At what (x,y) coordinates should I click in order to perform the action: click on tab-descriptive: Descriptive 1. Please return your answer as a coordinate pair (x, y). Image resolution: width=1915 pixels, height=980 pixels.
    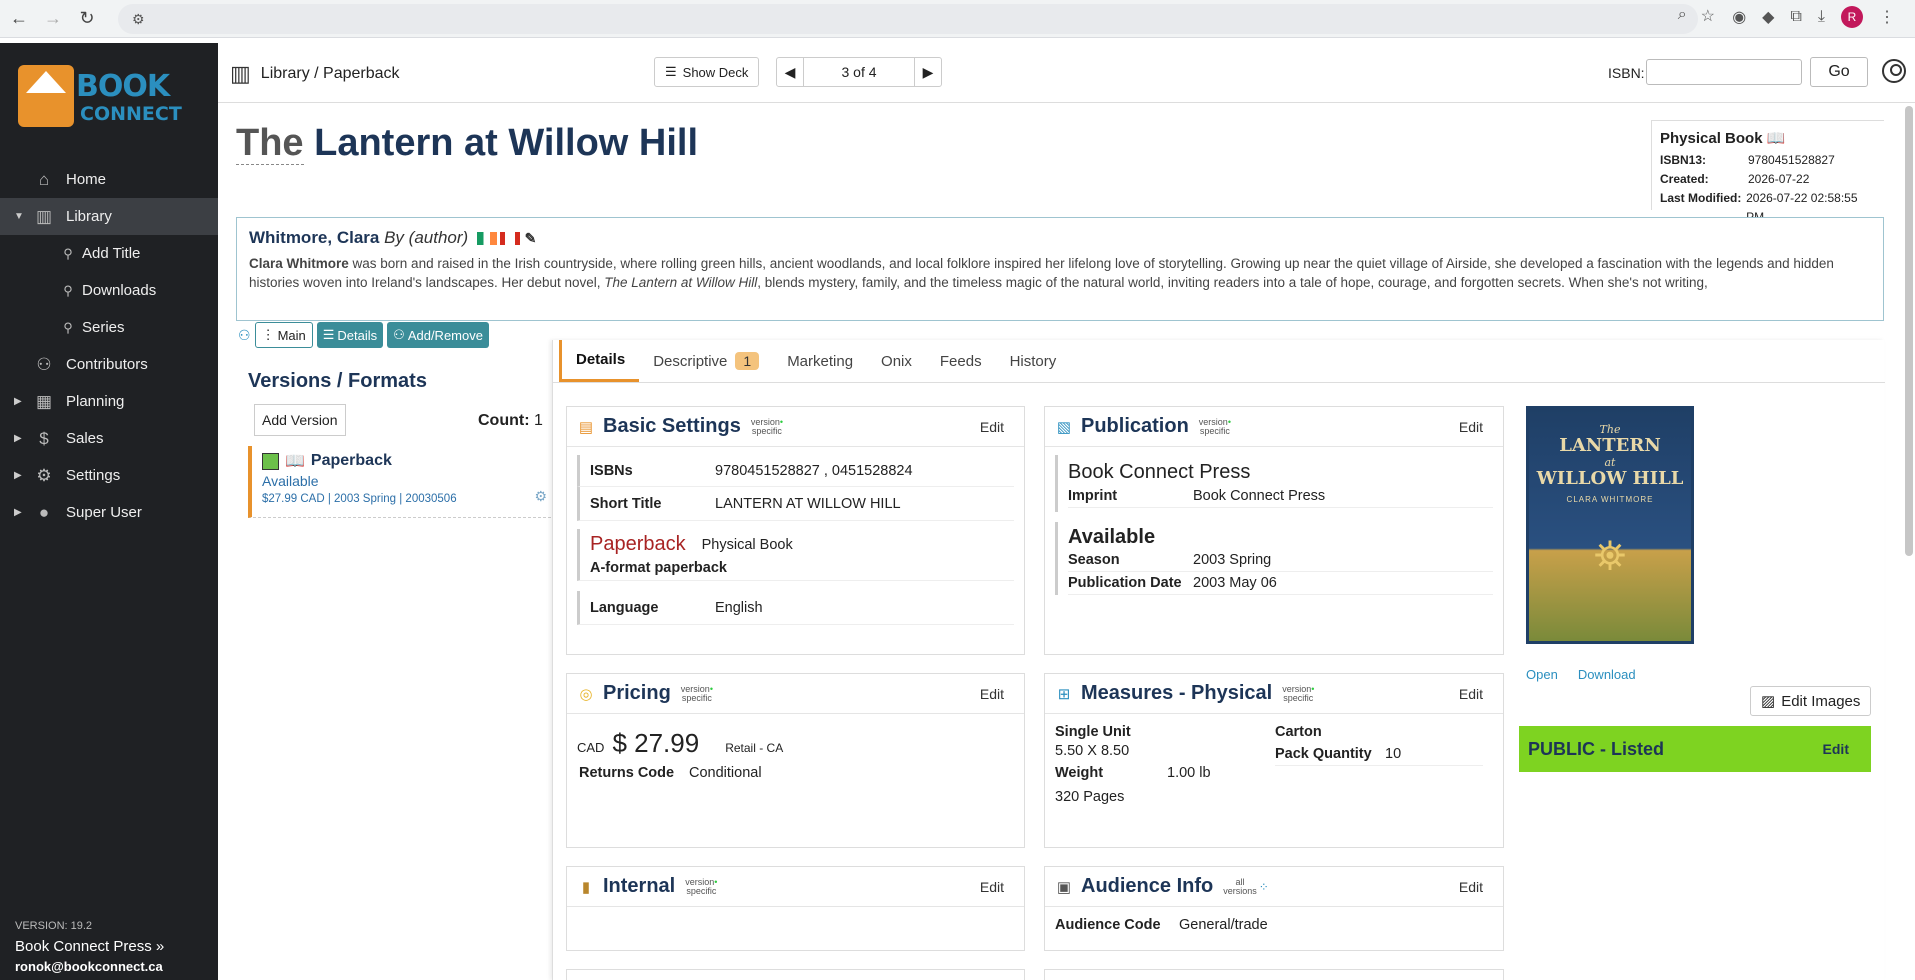
    Looking at the image, I should click on (706, 361).